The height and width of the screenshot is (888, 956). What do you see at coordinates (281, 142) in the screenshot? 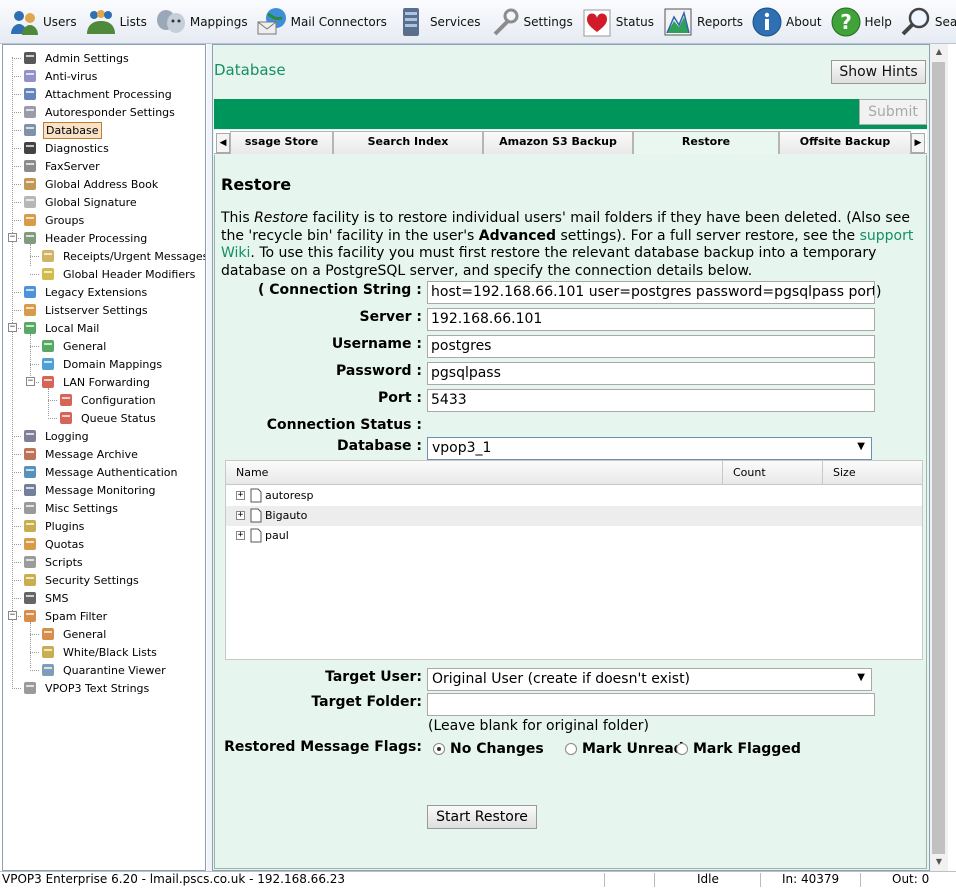
I see `tab-message-store: ssage Store` at bounding box center [281, 142].